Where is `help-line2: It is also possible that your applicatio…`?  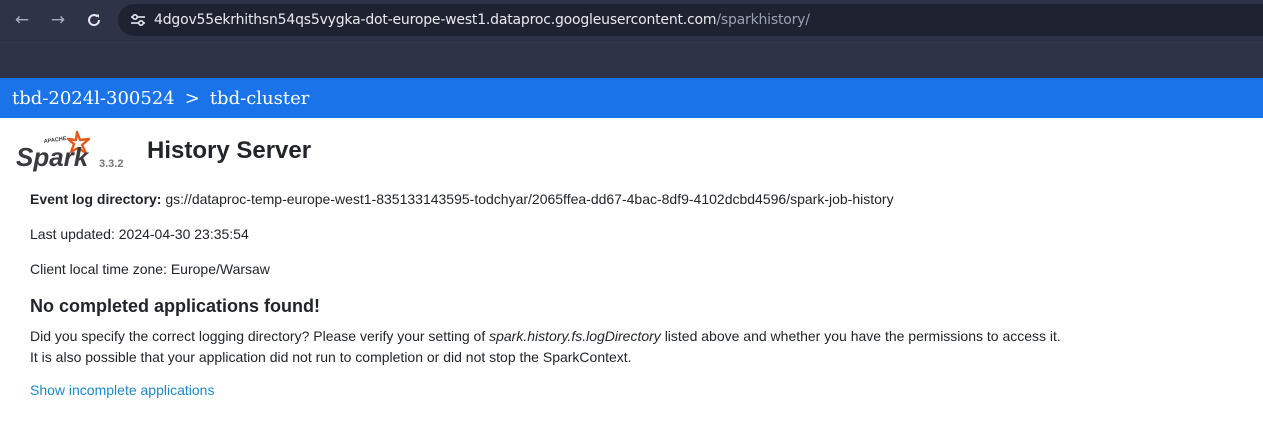
help-line2: It is also possible that your applicatio… is located at coordinates (331, 357).